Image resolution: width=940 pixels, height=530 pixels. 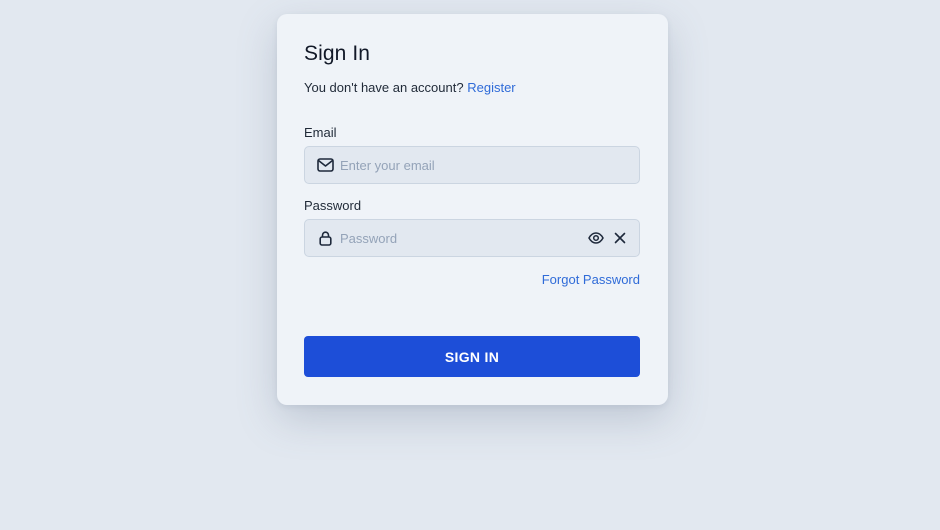 I want to click on lock-icon, so click(x=325, y=238).